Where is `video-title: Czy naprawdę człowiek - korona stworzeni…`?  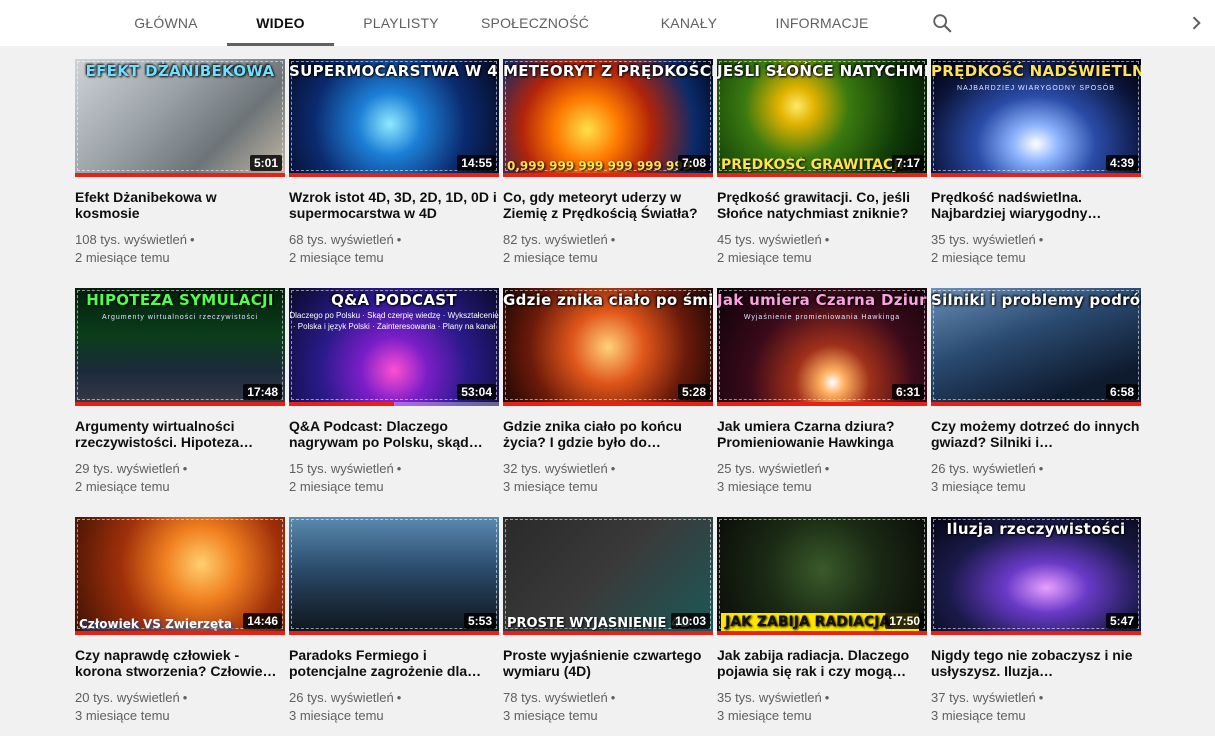
video-title: Czy naprawdę człowiek - korona stworzeni… is located at coordinates (180, 663).